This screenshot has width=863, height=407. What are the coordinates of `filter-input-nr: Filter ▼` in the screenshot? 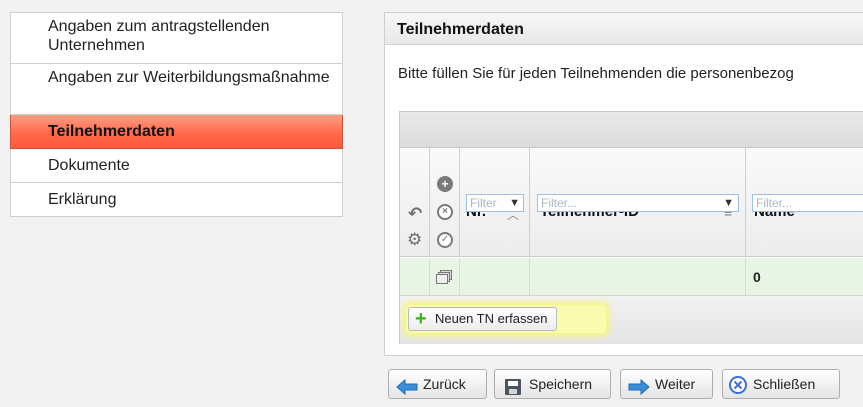 It's located at (495, 203).